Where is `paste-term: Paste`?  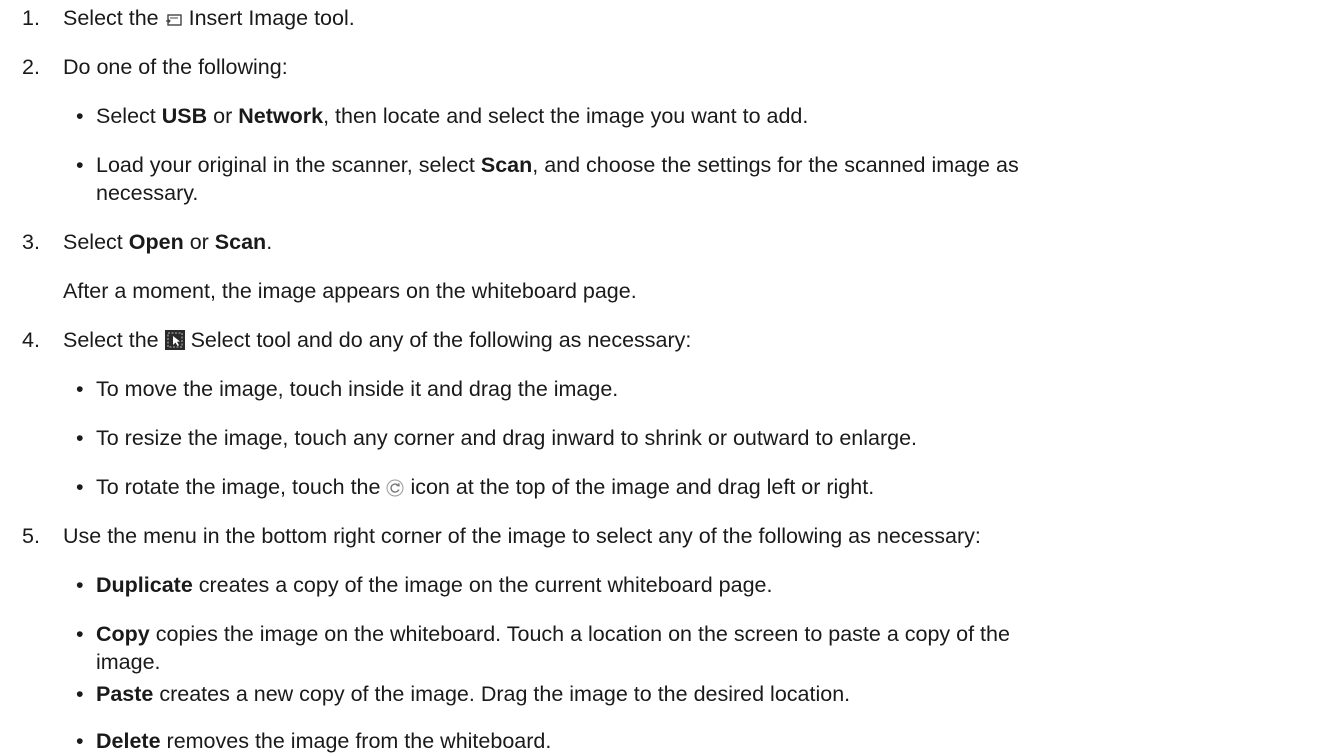
paste-term: Paste is located at coordinates (125, 694).